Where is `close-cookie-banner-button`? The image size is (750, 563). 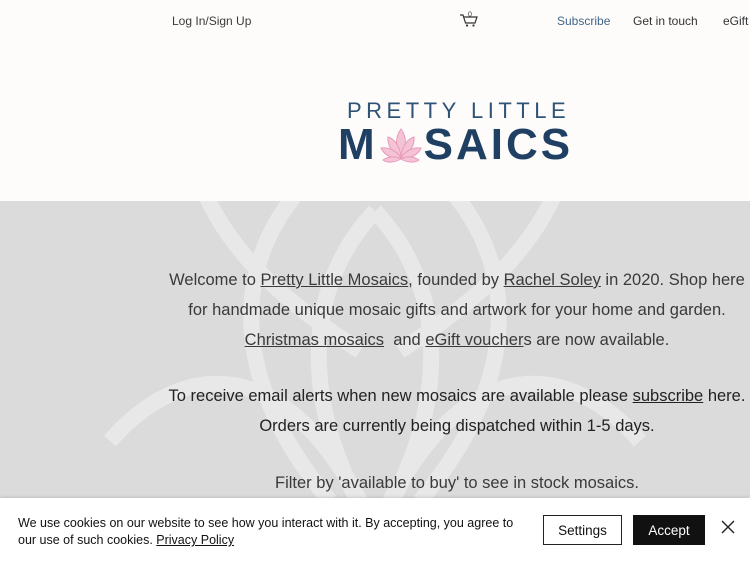 close-cookie-banner-button is located at coordinates (728, 527).